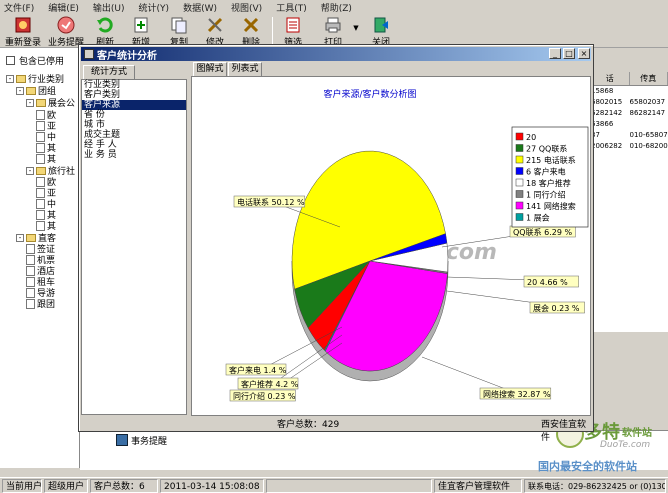 Image resolution: width=668 pixels, height=493 pixels. Describe the element at coordinates (134, 125) in the screenshot. I see `stat-method-item: 城 市` at that location.